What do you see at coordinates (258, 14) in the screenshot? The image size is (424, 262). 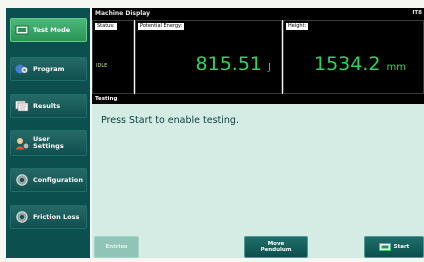 I see `title-bar: Machine Display IT8` at bounding box center [258, 14].